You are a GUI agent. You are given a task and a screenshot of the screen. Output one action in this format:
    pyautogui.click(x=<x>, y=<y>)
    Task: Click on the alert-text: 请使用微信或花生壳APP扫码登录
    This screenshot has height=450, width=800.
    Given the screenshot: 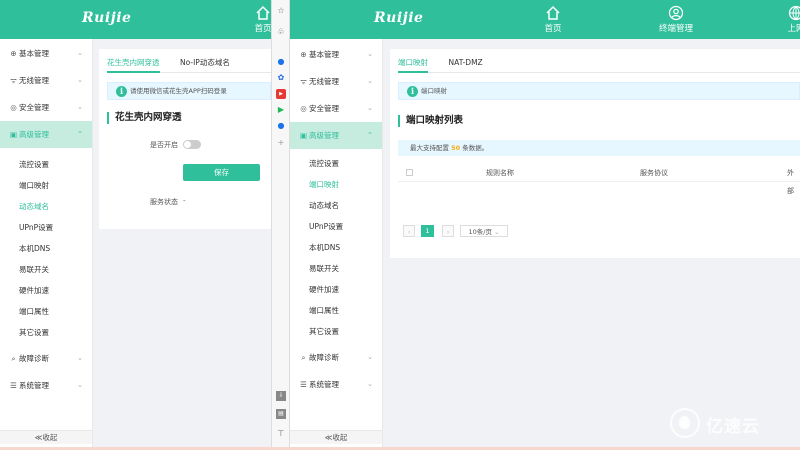 What is the action you would take?
    pyautogui.click(x=178, y=91)
    